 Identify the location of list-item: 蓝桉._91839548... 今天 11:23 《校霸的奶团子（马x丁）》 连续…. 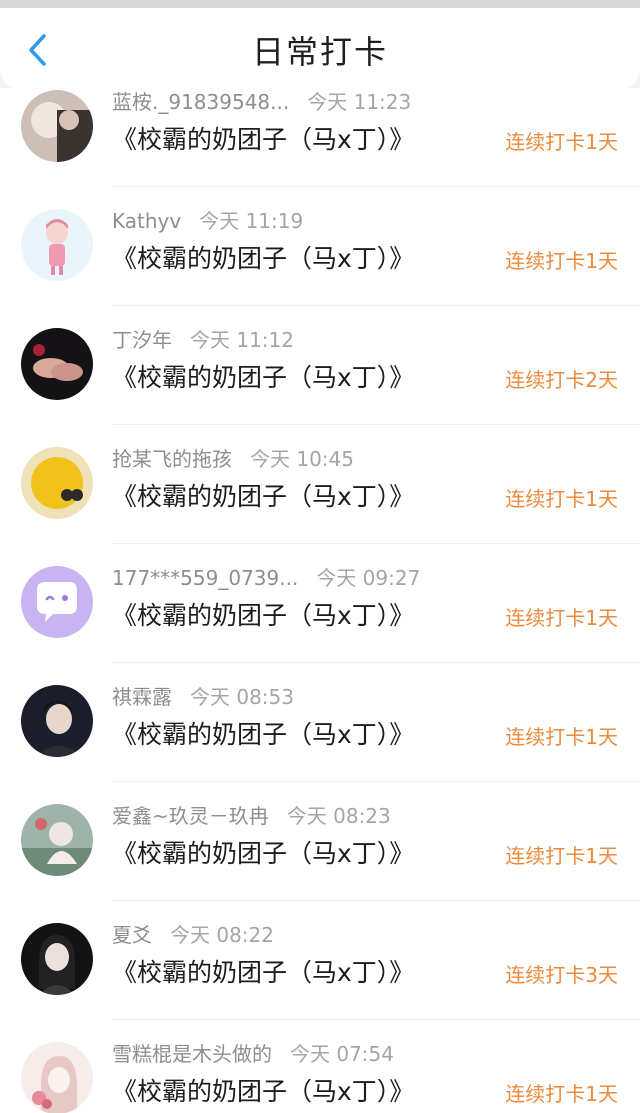
(320, 137).